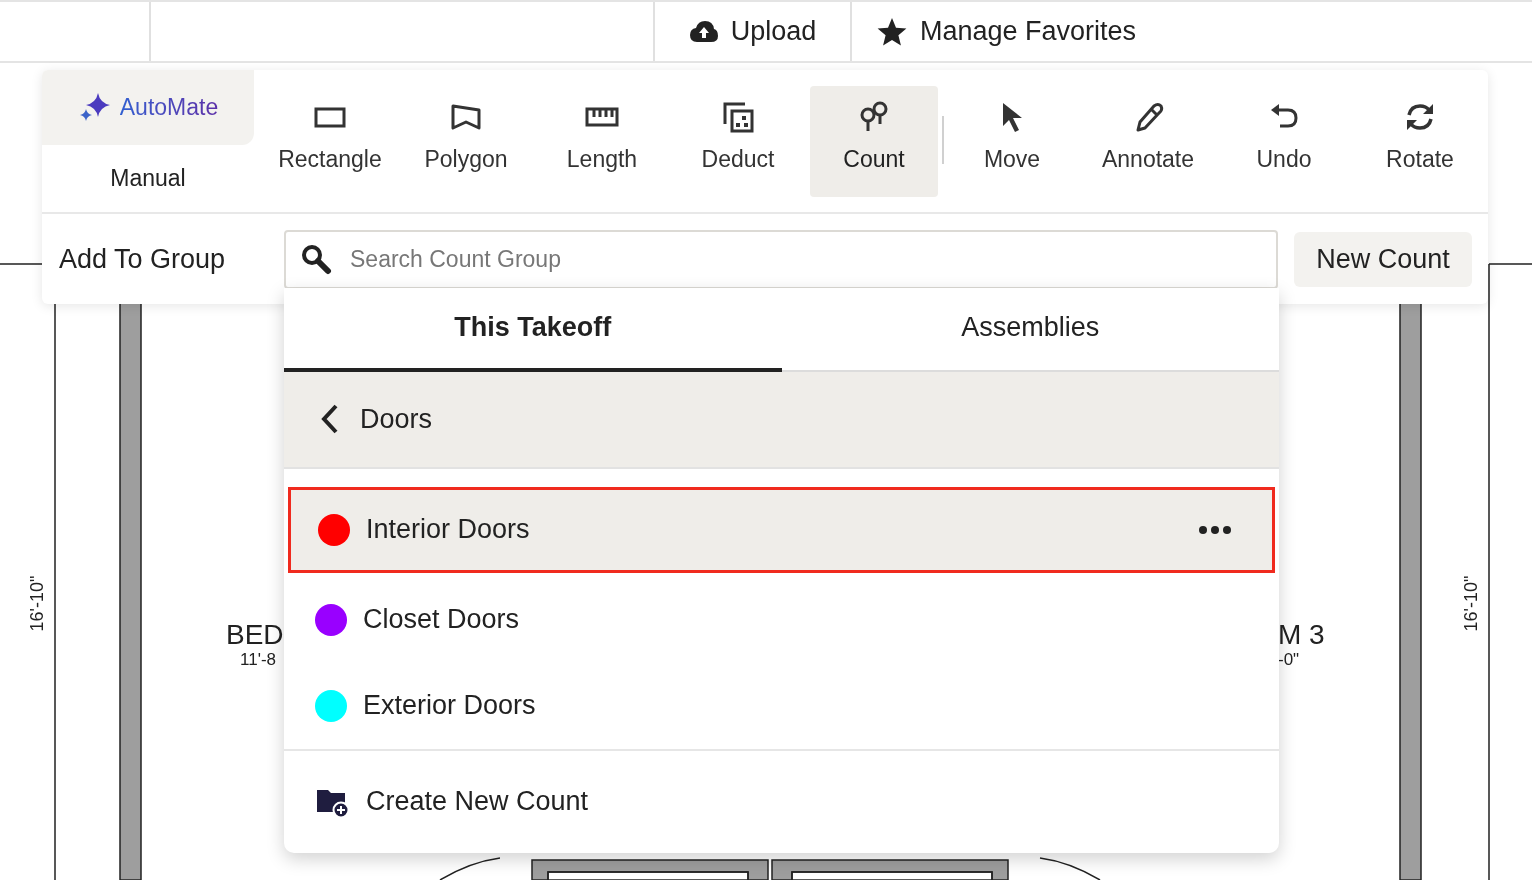 The width and height of the screenshot is (1532, 880). What do you see at coordinates (1215, 529) in the screenshot?
I see `more-icon` at bounding box center [1215, 529].